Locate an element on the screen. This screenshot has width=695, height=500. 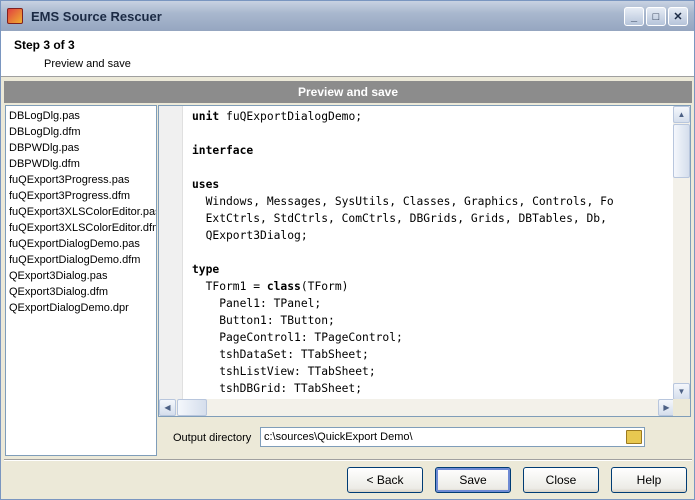
scrollbar-corner is located at coordinates (681, 407).